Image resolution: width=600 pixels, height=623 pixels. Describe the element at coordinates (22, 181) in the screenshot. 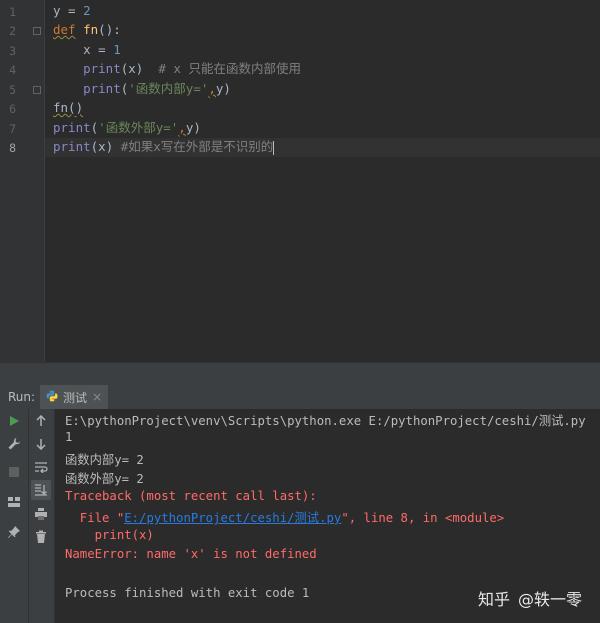

I see `line-gutter: 1 2 3 4 5 6 7 8` at that location.